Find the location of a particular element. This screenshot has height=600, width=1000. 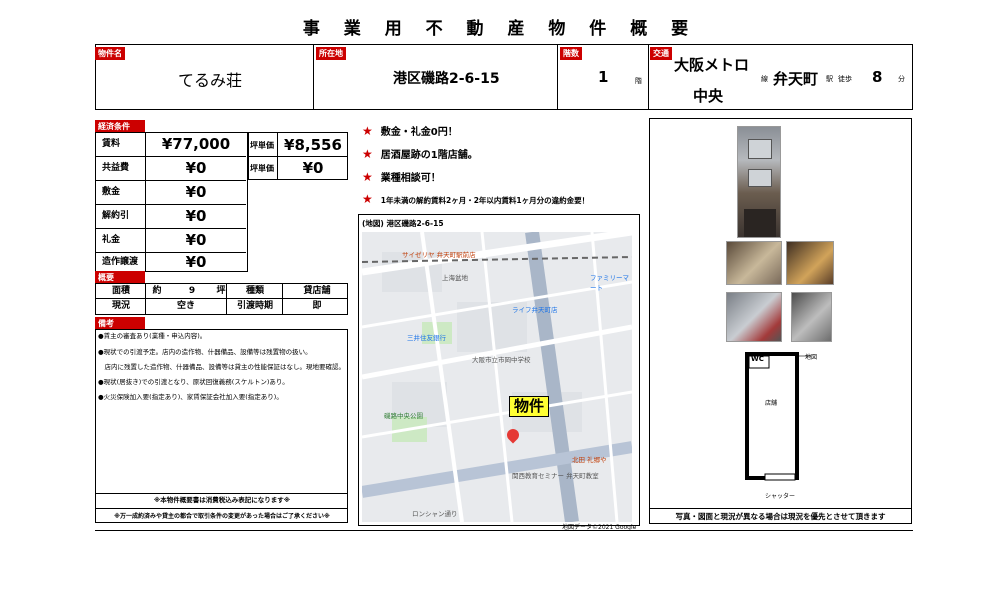

map-place: 上海盆地 is located at coordinates (455, 278).